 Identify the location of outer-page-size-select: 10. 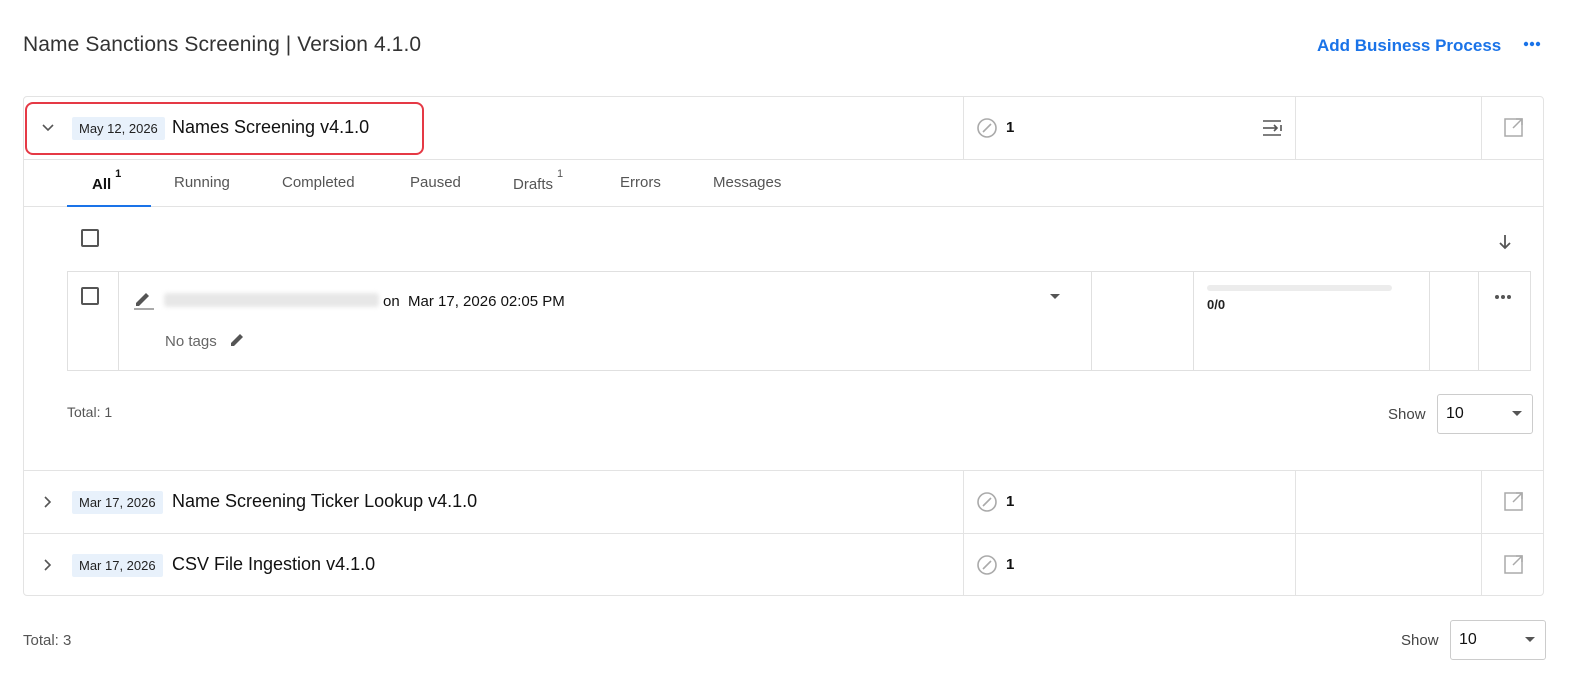
(1498, 640).